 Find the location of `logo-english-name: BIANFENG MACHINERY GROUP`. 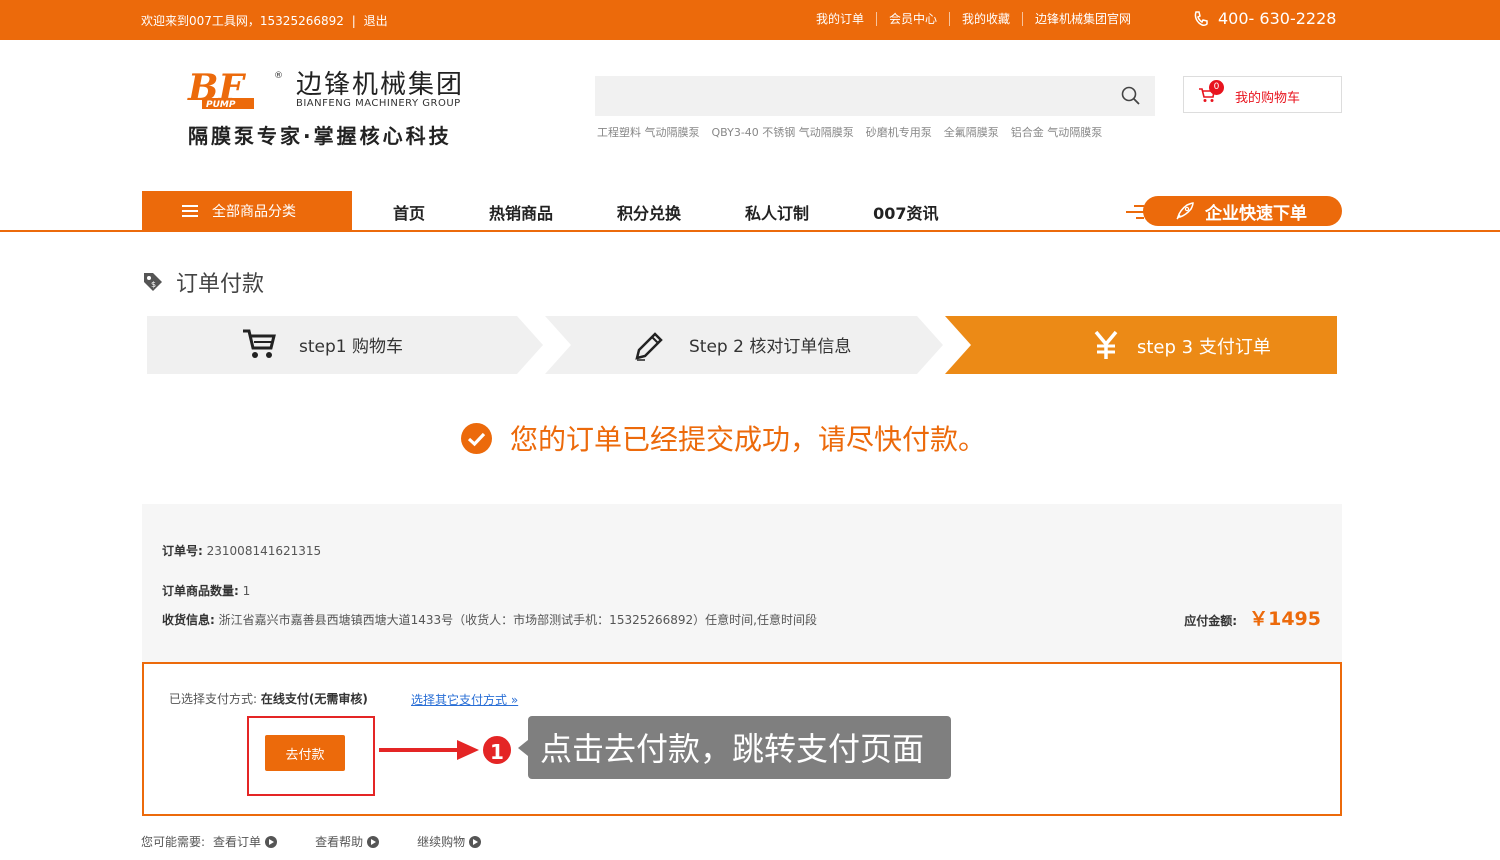

logo-english-name: BIANFENG MACHINERY GROUP is located at coordinates (378, 103).